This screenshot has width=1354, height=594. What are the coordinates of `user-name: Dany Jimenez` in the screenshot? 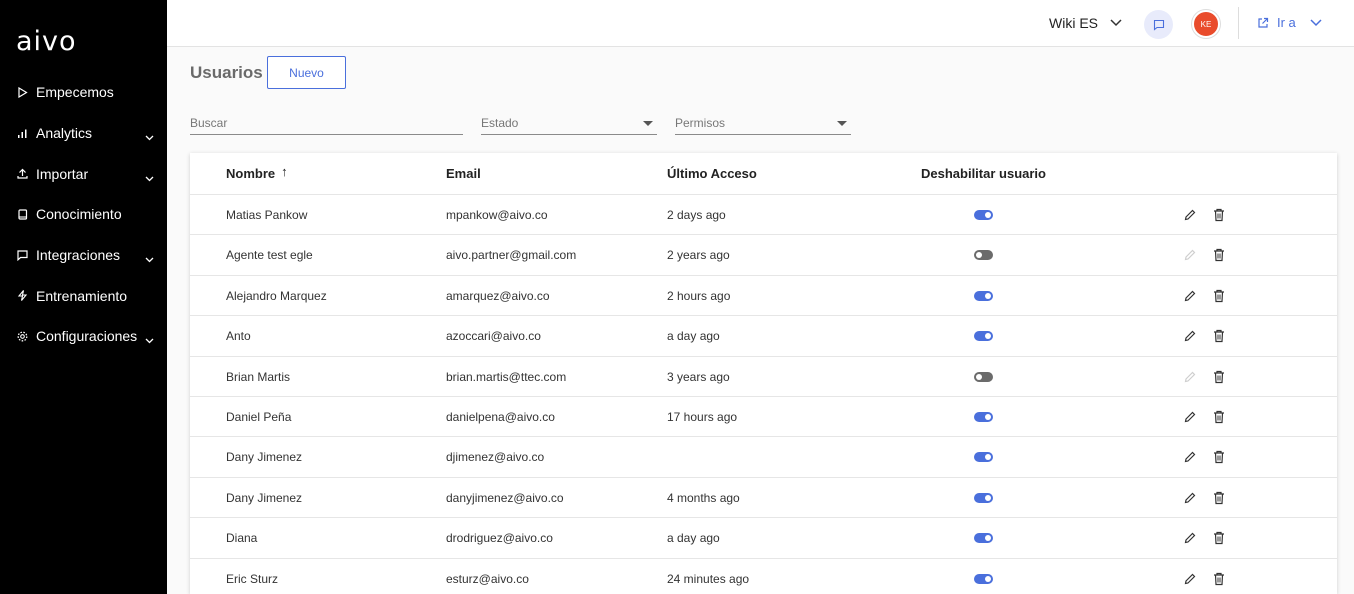 It's located at (264, 457).